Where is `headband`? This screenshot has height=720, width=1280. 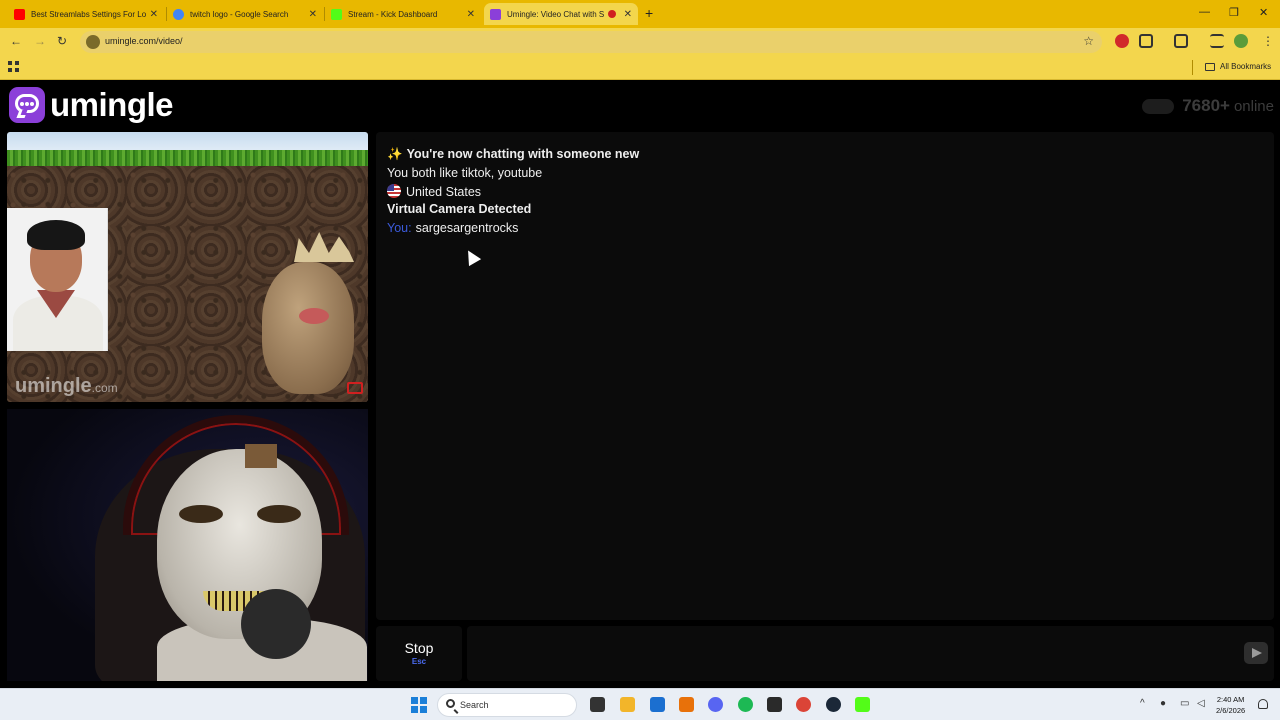
headband is located at coordinates (261, 456).